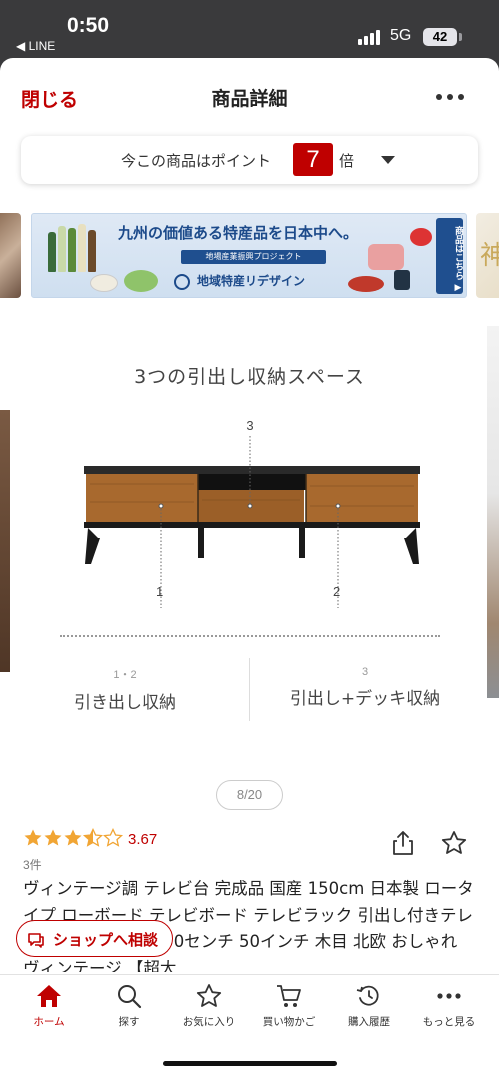 The image size is (499, 1080). Describe the element at coordinates (251, 281) in the screenshot. I see `banner-brand: 地域特産リデザイン` at that location.